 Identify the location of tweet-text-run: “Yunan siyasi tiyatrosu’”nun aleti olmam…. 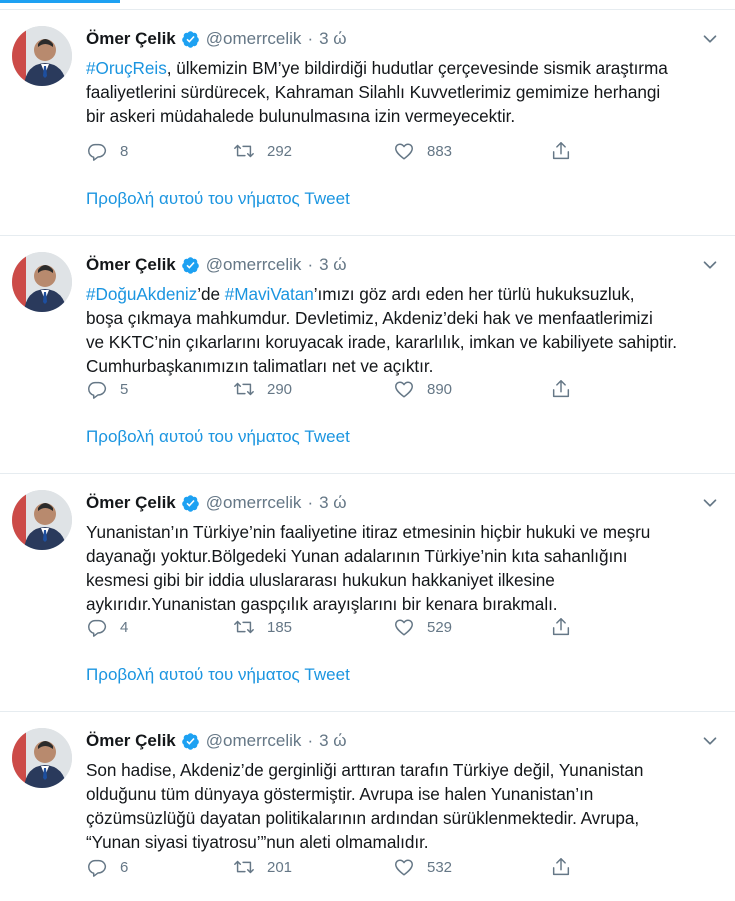
(257, 842).